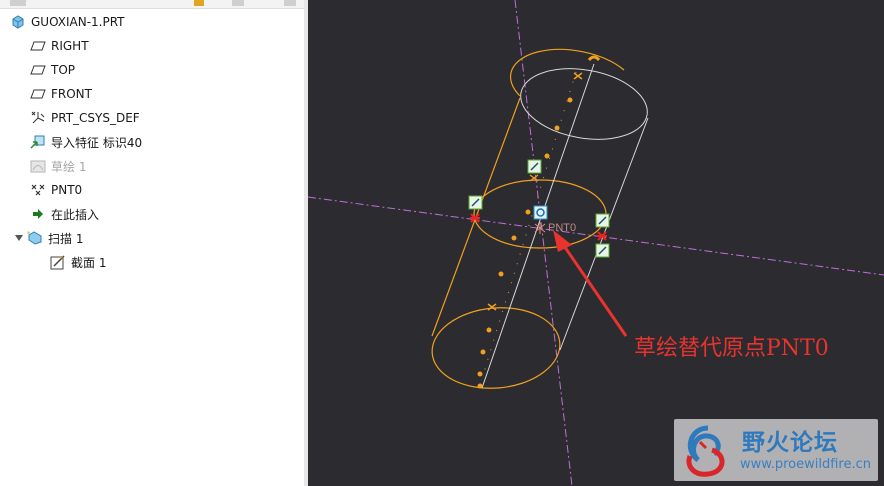 The image size is (884, 486). Describe the element at coordinates (67, 190) in the screenshot. I see `tree-item-label: PNT0` at that location.